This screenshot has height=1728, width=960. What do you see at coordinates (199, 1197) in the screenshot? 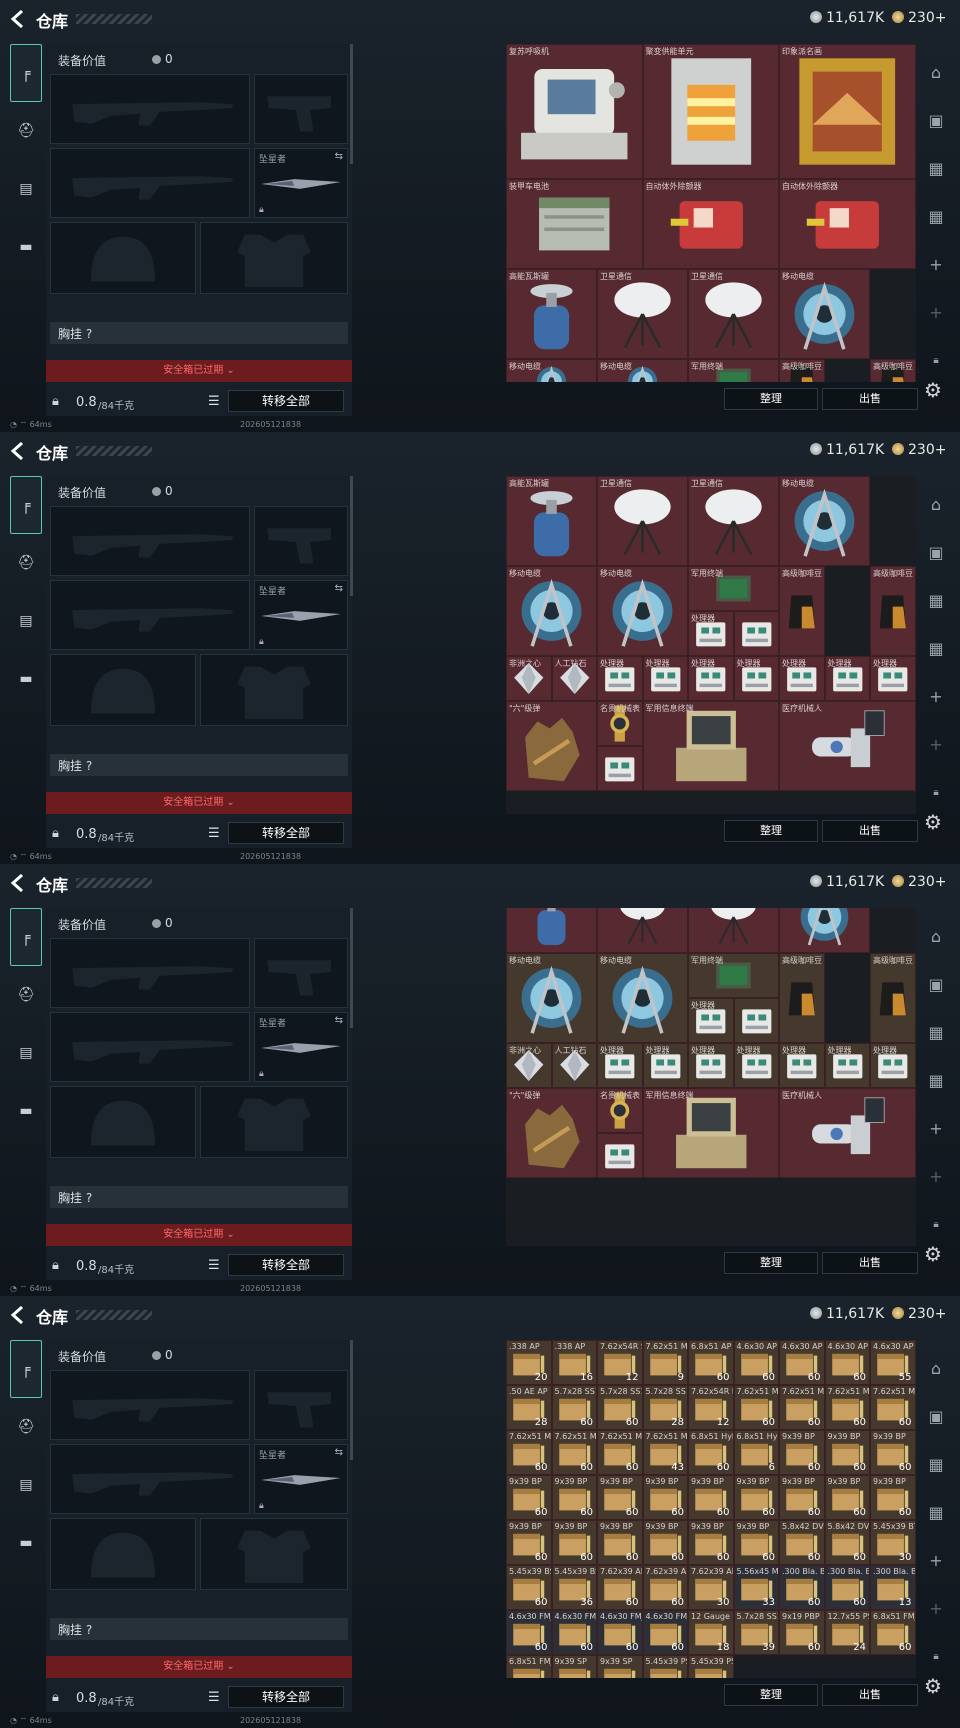
I see `chest-rig-row: 胸挂 ?` at bounding box center [199, 1197].